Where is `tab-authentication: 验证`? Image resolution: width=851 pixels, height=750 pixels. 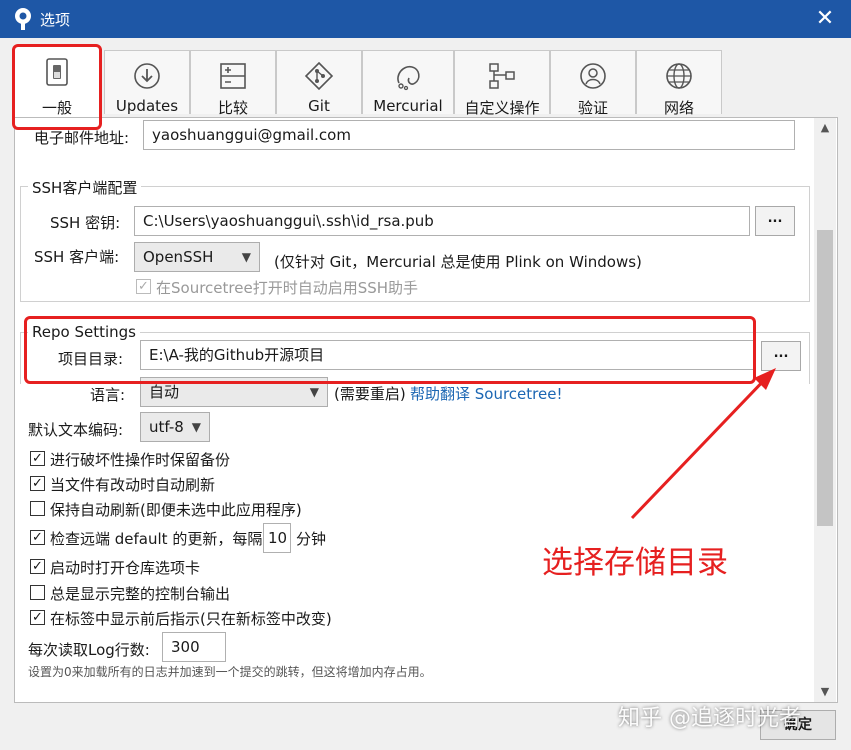
tab-authentication: 验证 is located at coordinates (593, 83).